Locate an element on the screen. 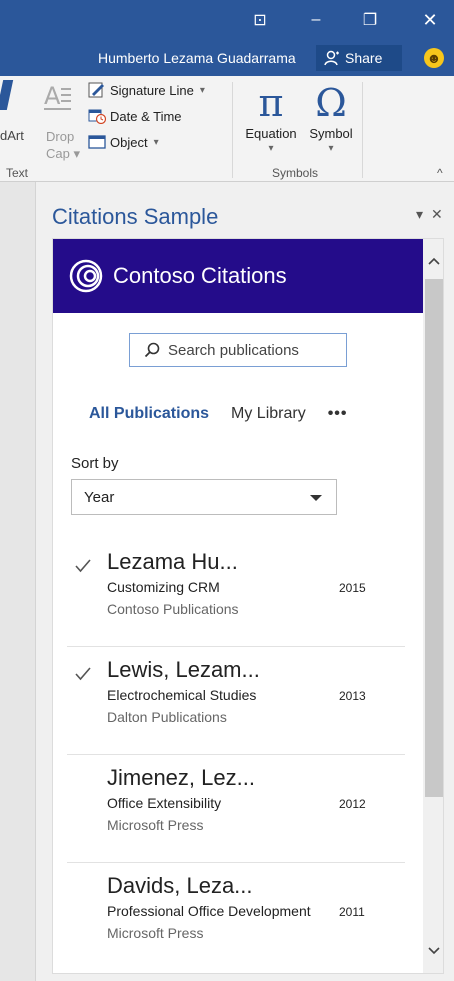 This screenshot has height=981, width=454. drop-cap-icon: A is located at coordinates (58, 99).